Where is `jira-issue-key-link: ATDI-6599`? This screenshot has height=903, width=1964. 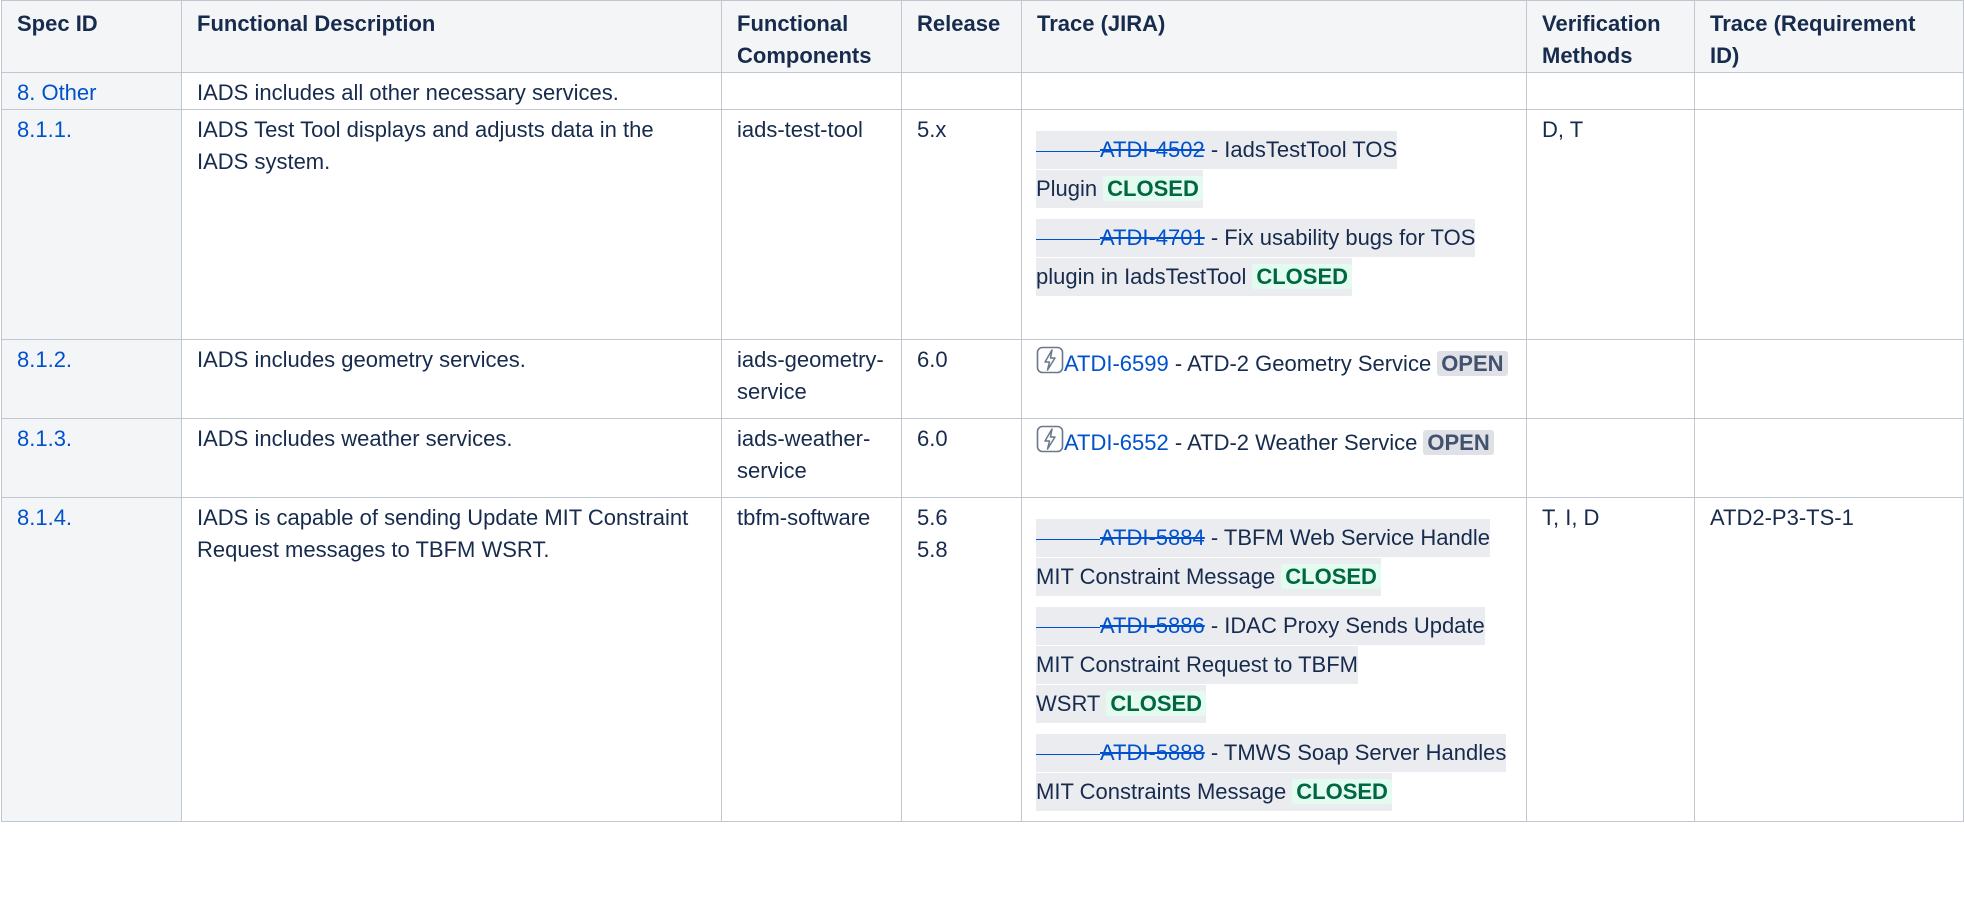 jira-issue-key-link: ATDI-6599 is located at coordinates (1116, 363).